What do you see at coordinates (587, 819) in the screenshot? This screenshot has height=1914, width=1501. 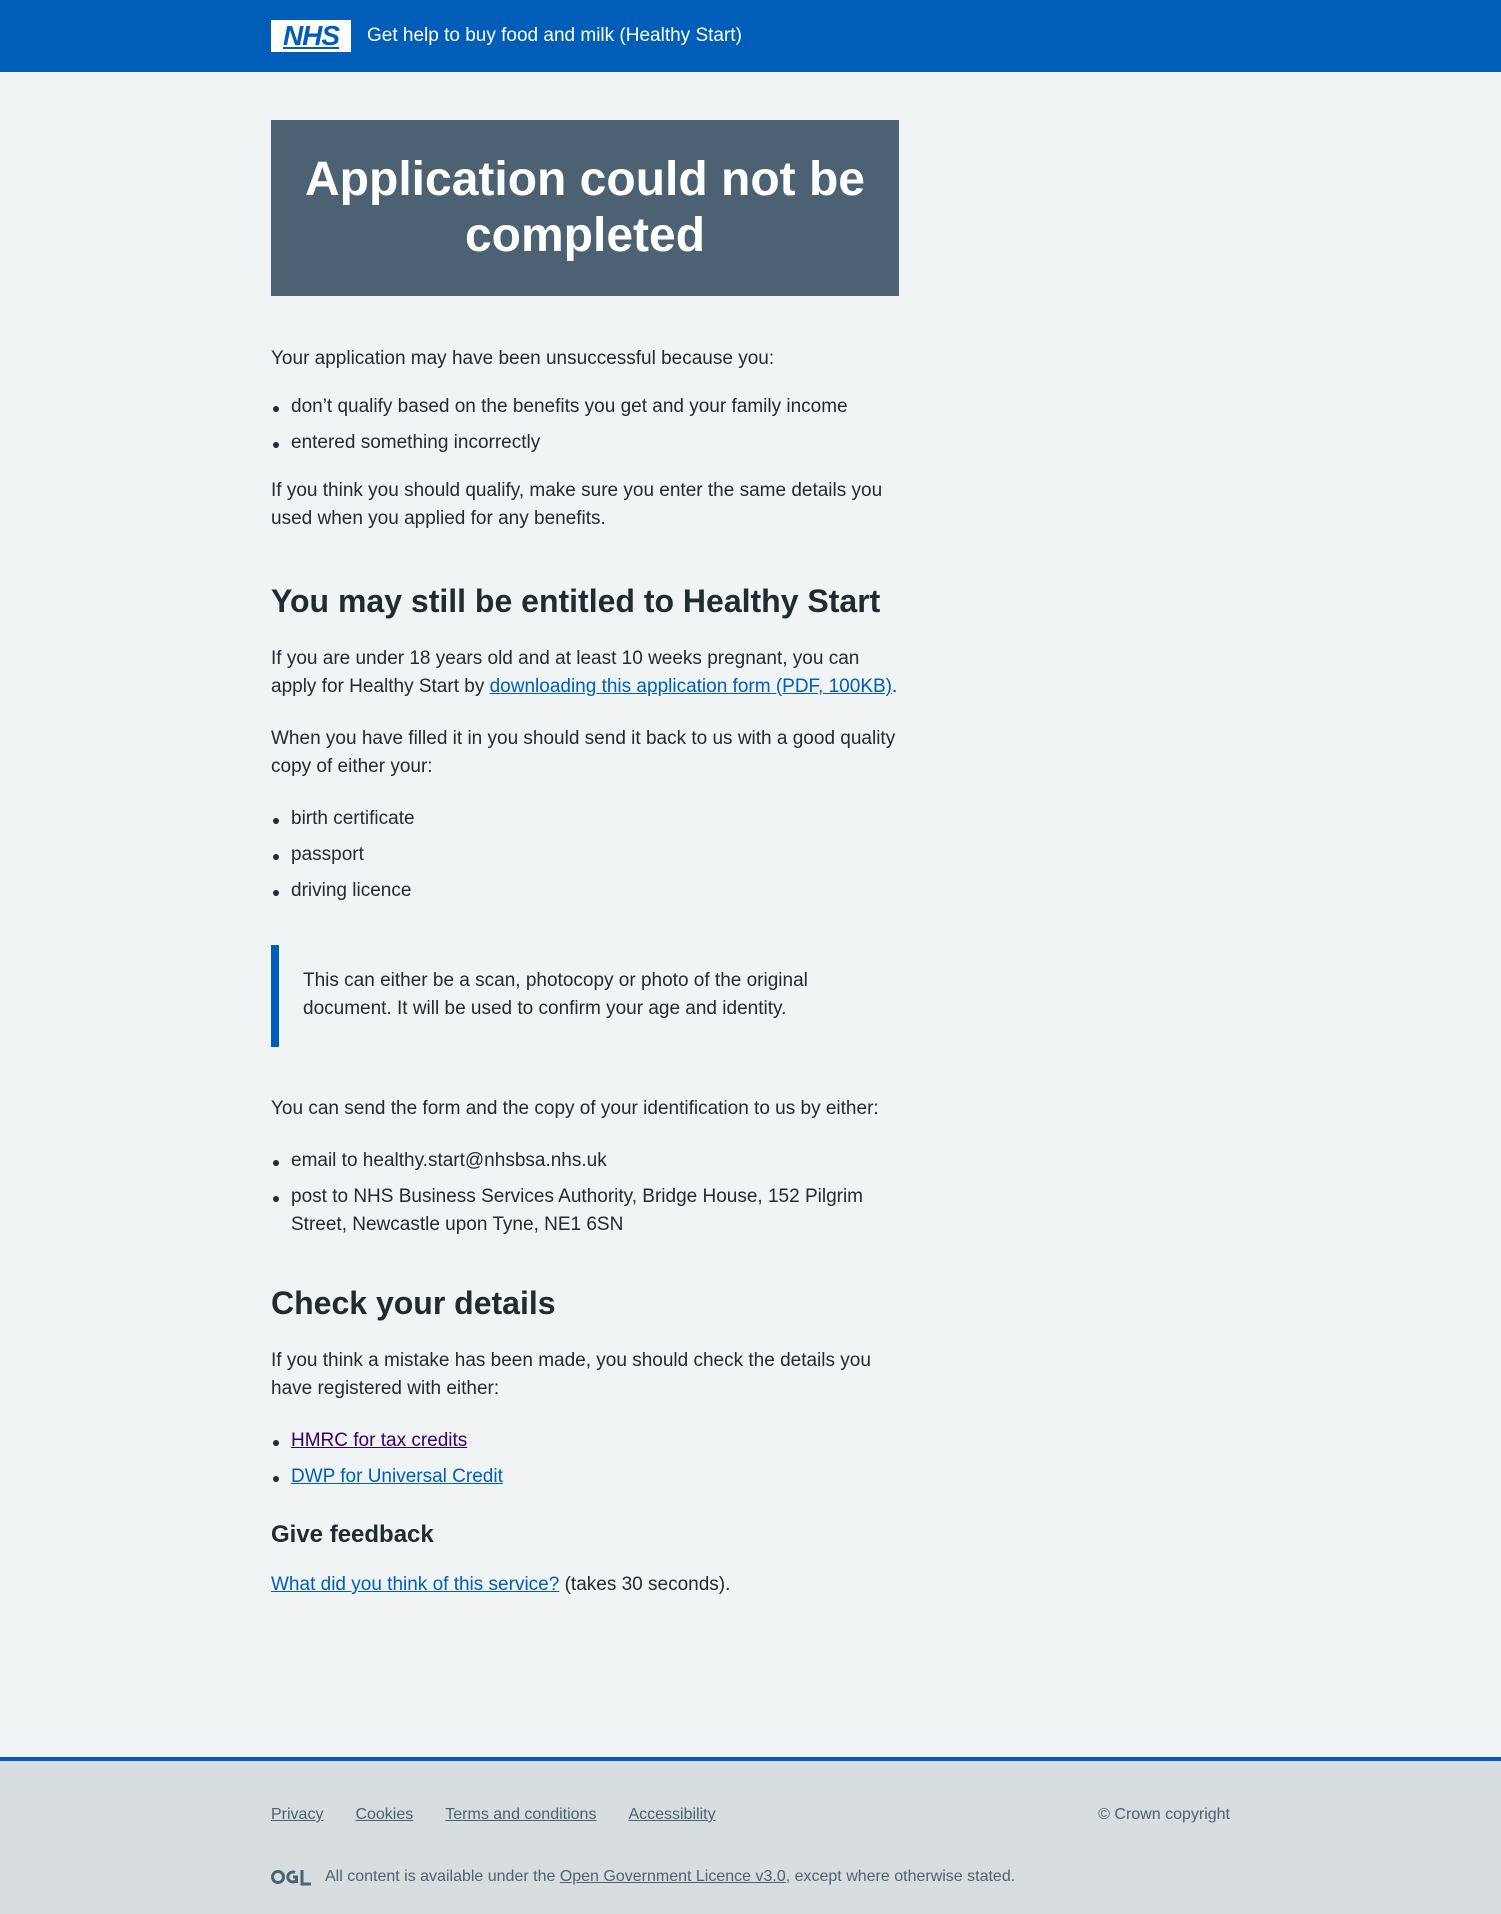 I see `list-item: birth certificate` at bounding box center [587, 819].